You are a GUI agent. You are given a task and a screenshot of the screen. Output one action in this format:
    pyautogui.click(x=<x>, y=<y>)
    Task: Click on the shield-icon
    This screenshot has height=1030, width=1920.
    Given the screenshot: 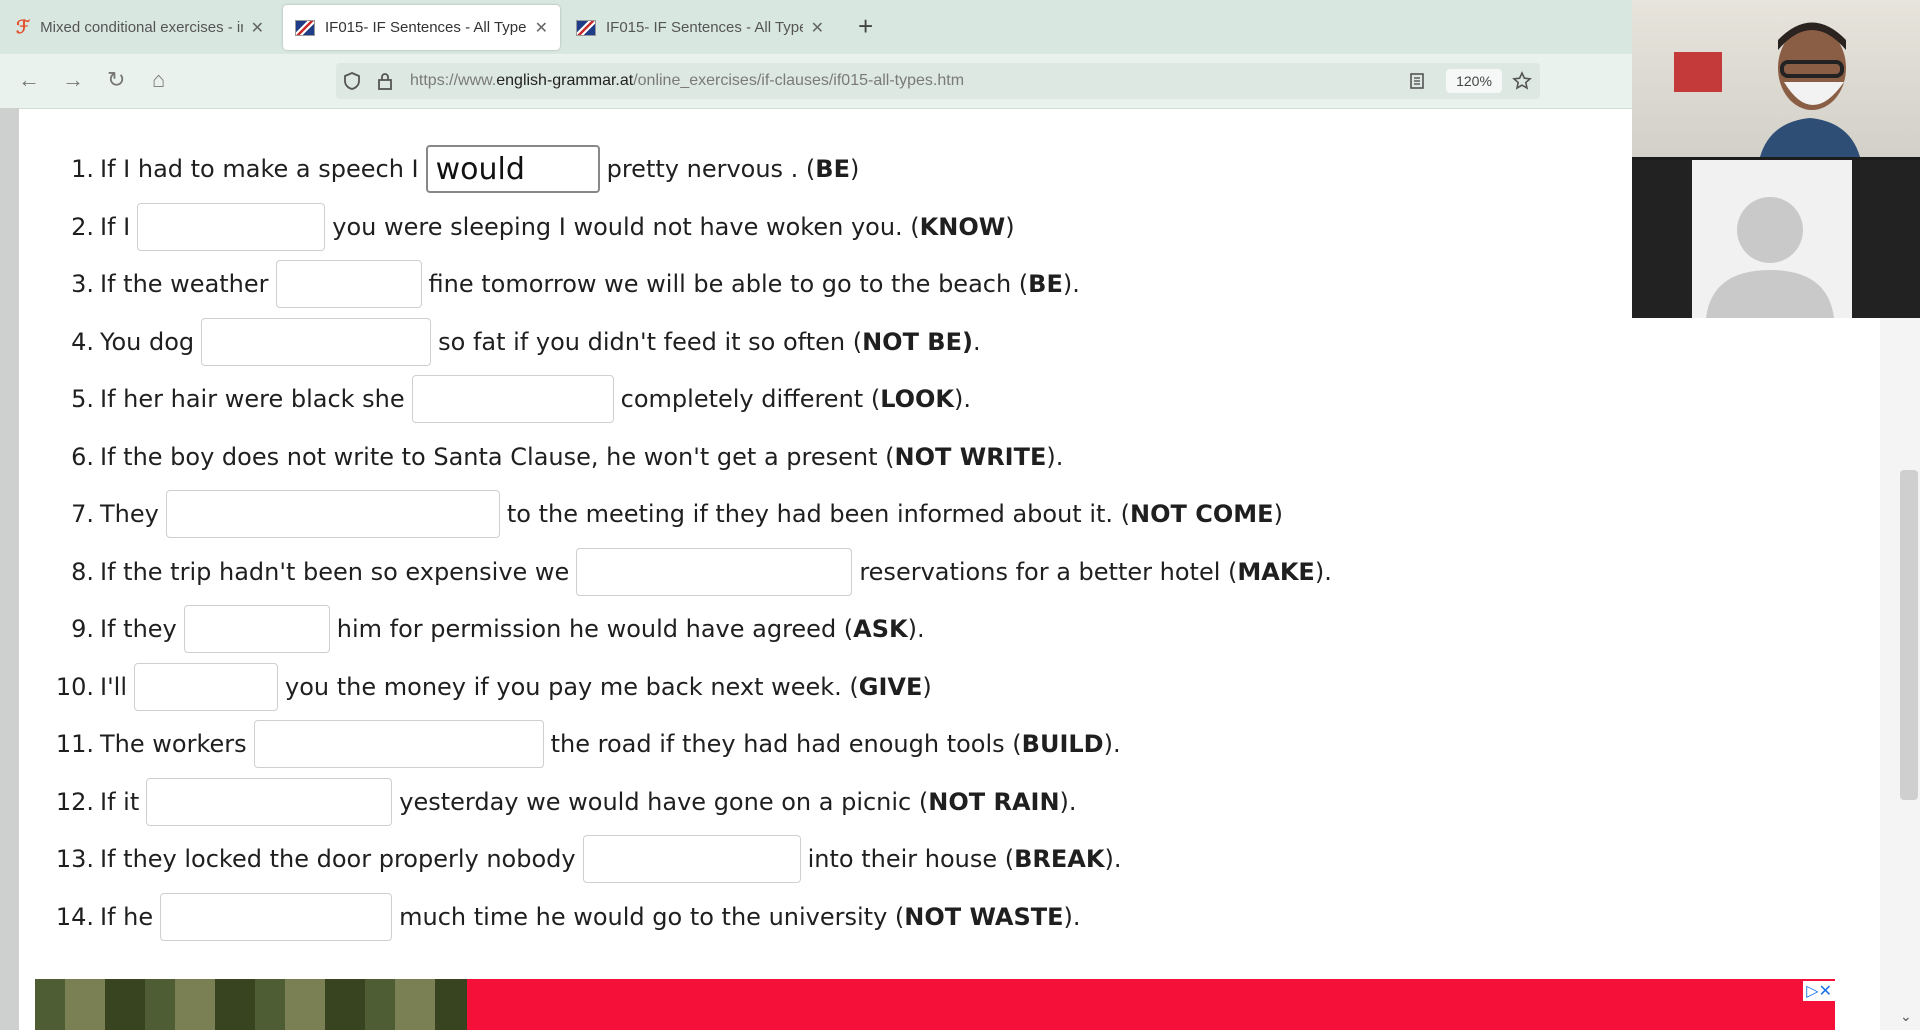 What is the action you would take?
    pyautogui.click(x=352, y=81)
    